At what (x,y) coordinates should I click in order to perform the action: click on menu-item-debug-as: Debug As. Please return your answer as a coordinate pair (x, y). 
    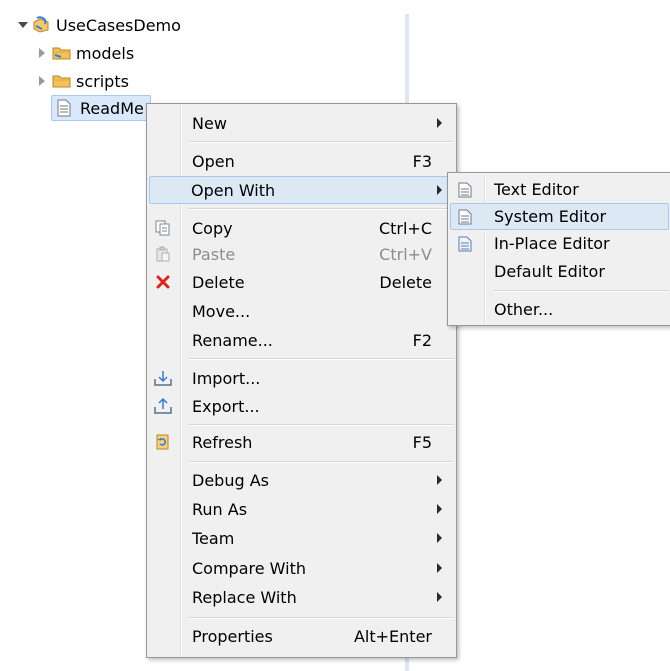
    Looking at the image, I should click on (301, 480).